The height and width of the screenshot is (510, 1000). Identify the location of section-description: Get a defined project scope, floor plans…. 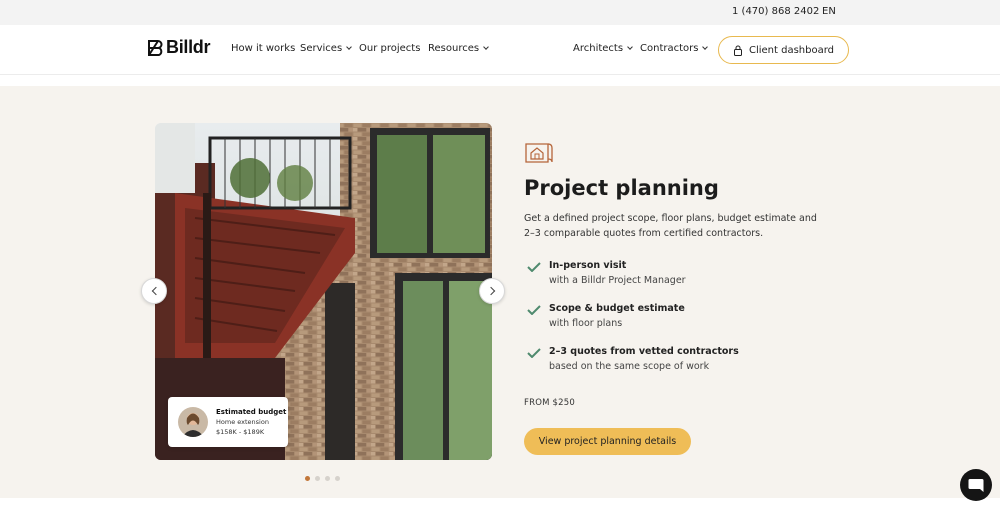
(670, 226).